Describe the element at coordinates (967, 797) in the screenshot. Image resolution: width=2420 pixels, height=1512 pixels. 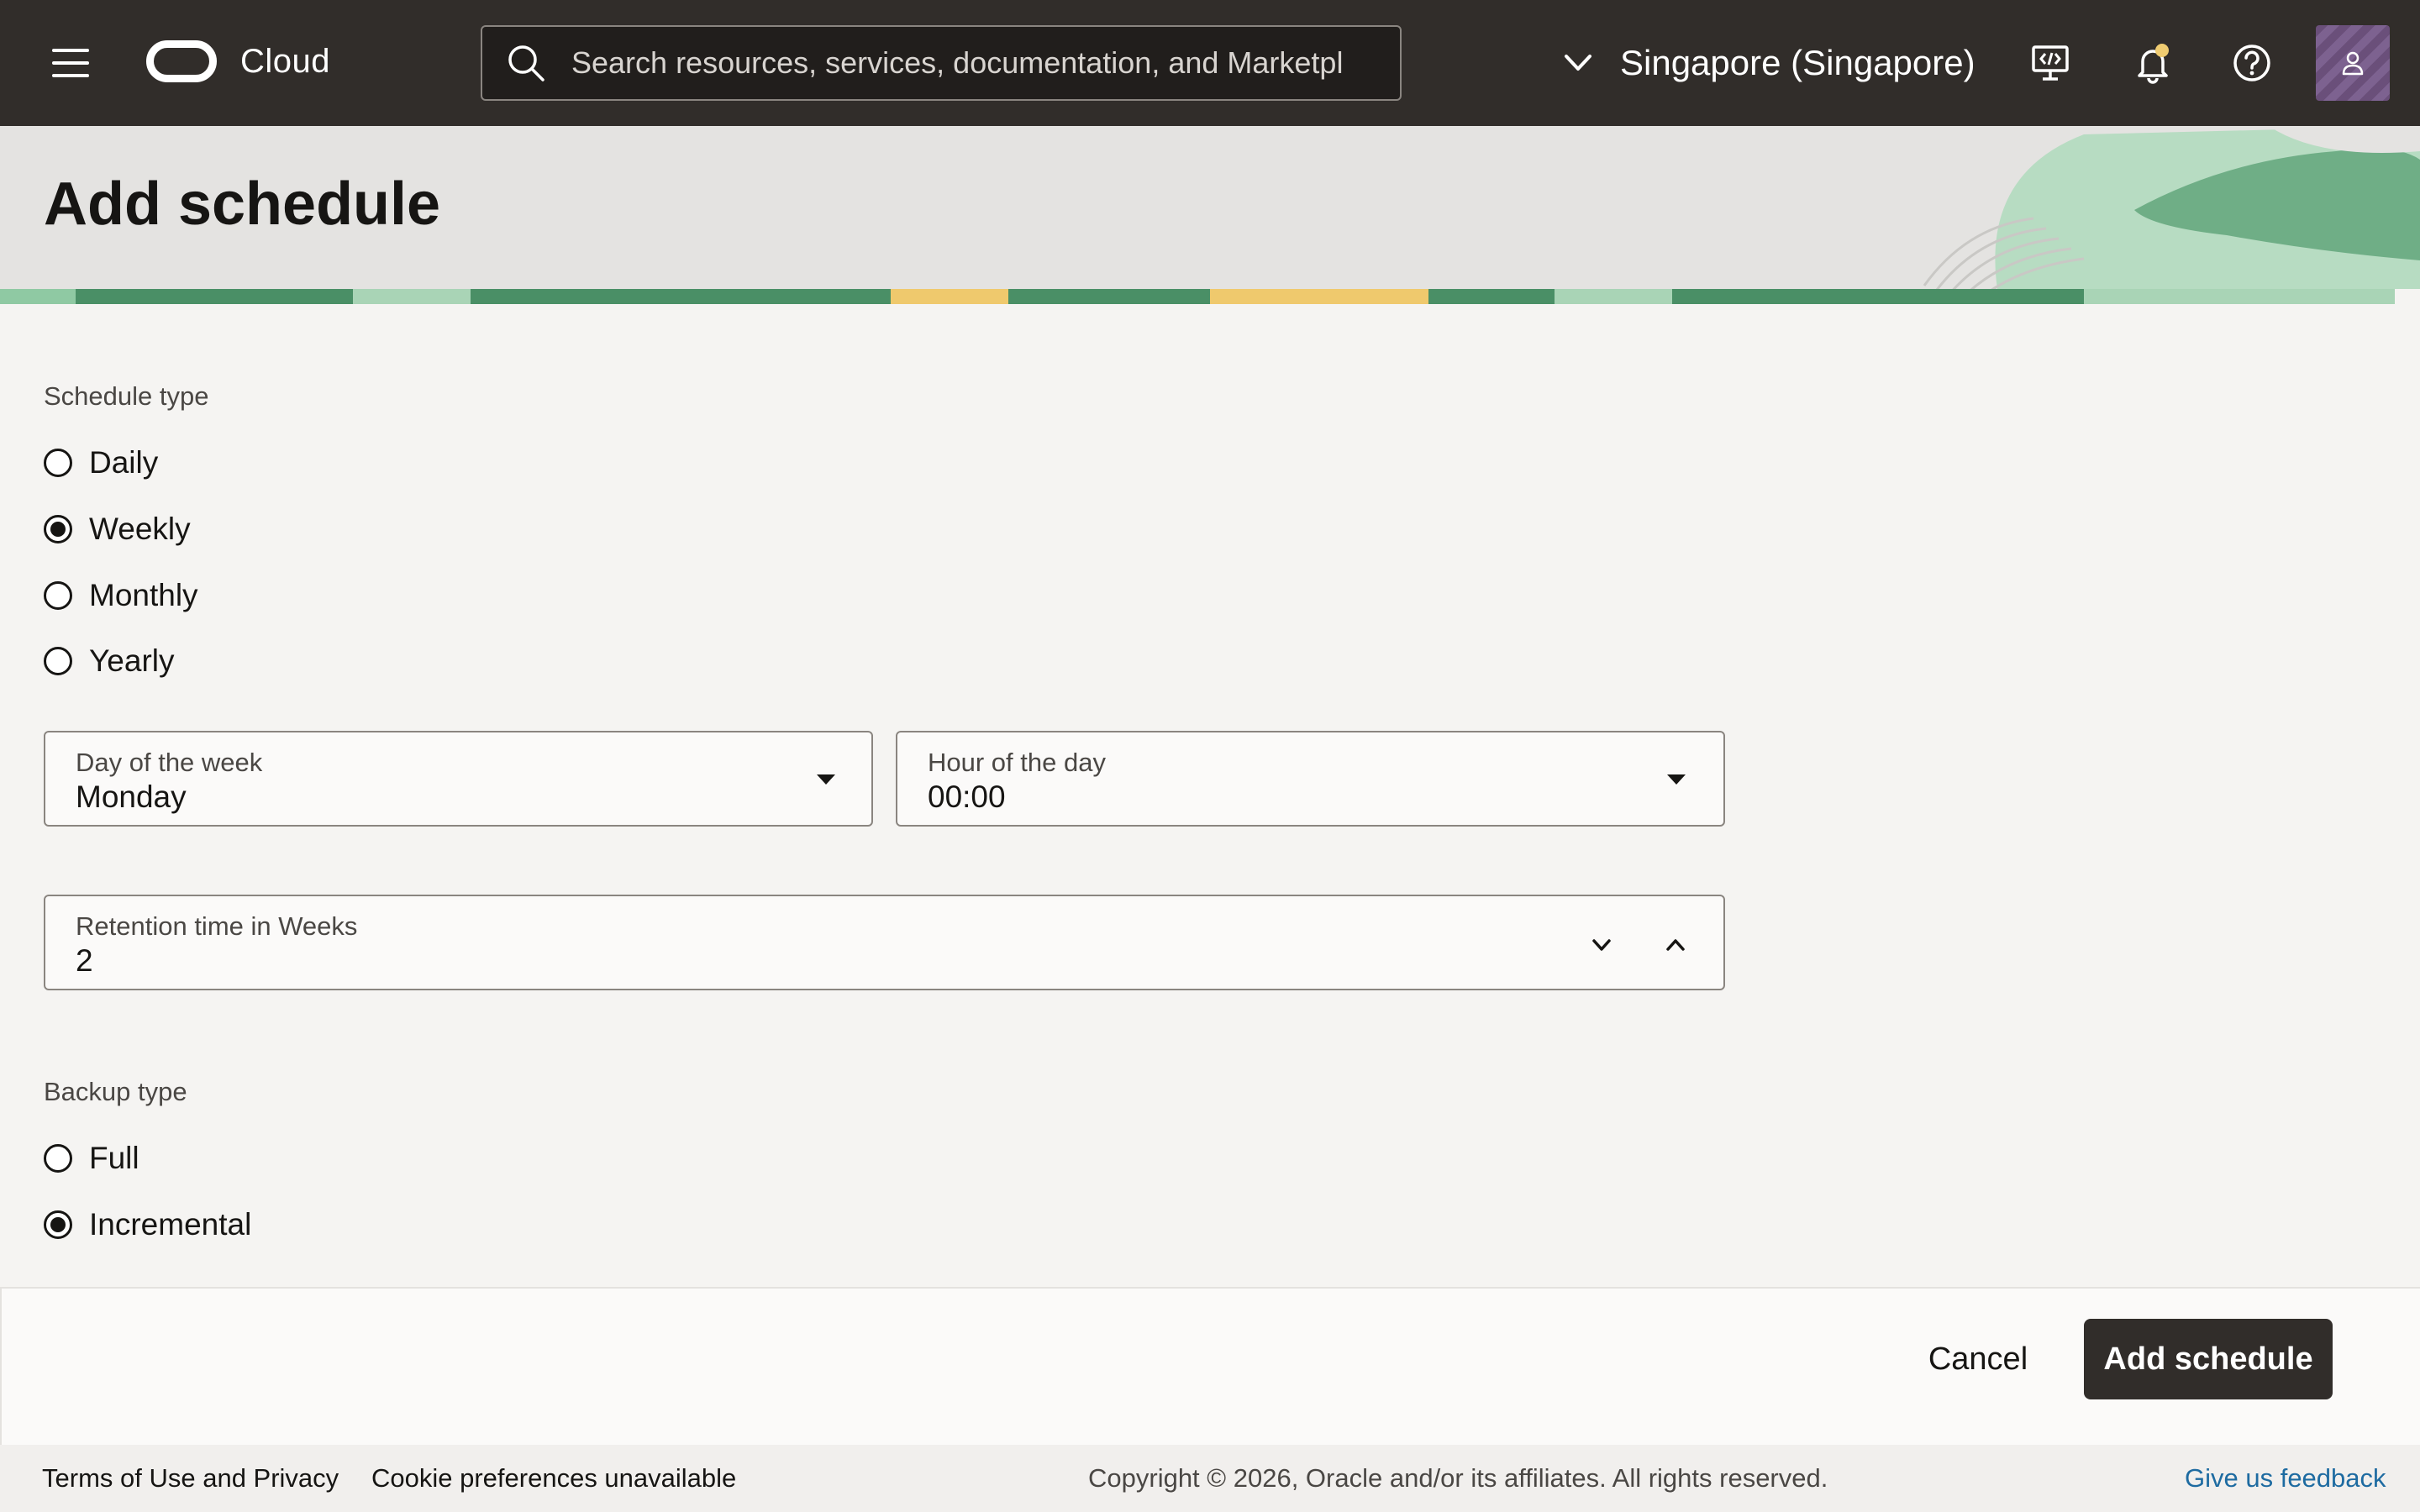
I see `hour-of-day-value: 00:00` at that location.